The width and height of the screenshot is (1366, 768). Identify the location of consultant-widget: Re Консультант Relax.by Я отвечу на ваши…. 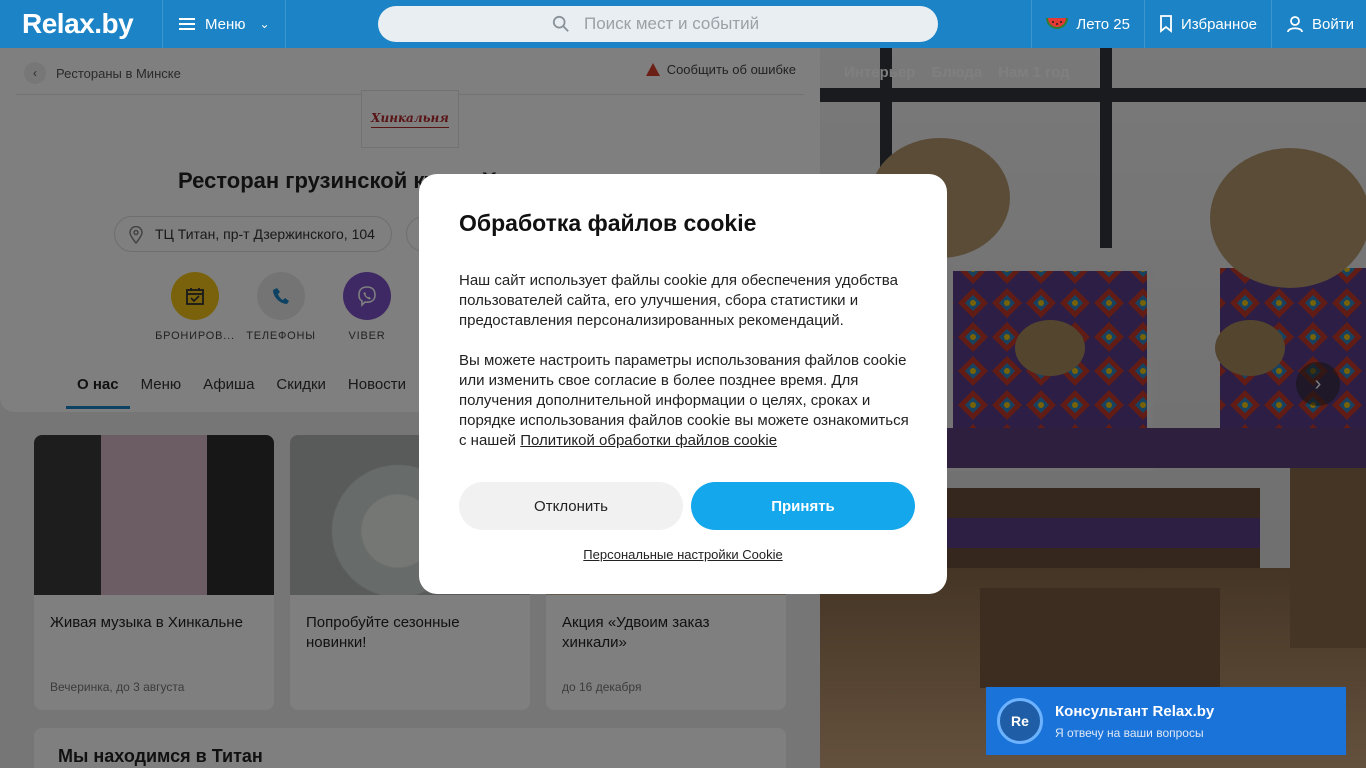
(1166, 721).